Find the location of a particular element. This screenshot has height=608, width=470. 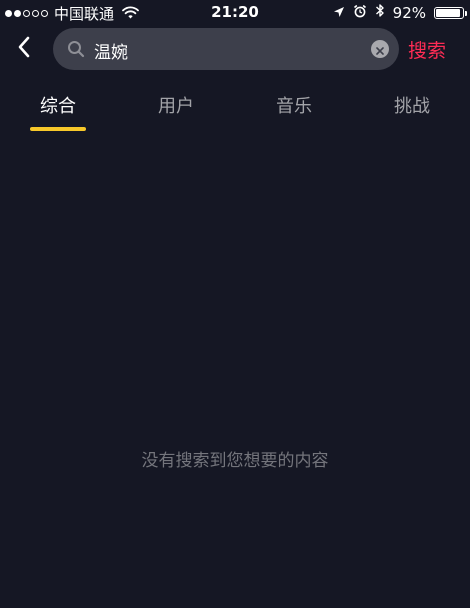

back-chevron-icon is located at coordinates (24, 49).